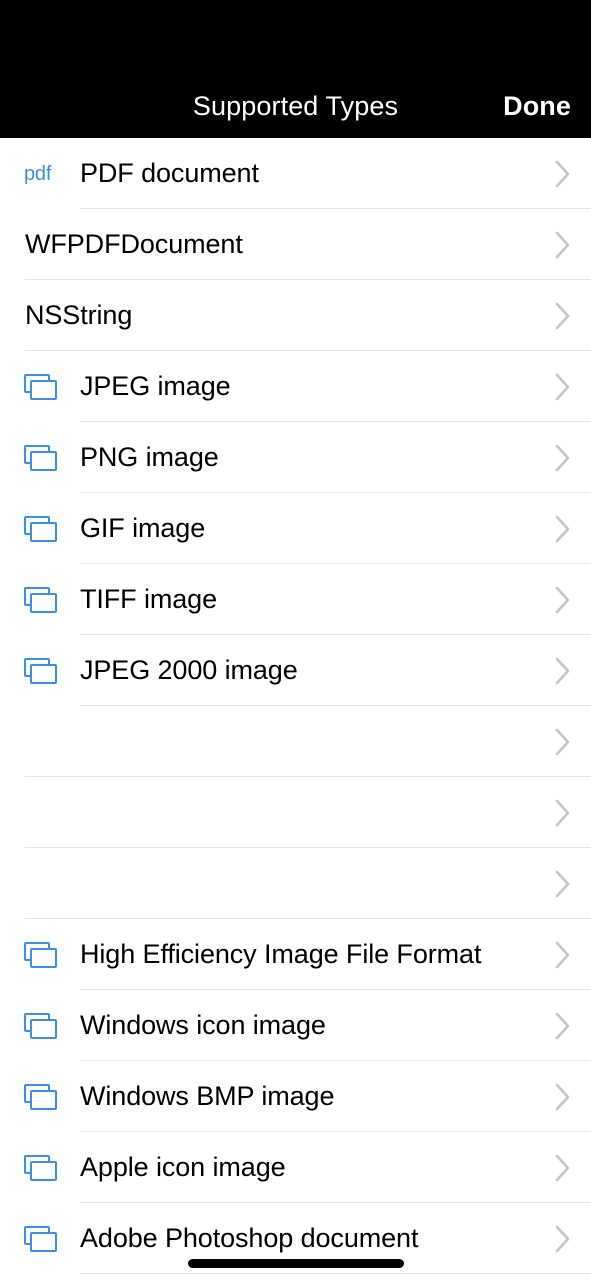 The height and width of the screenshot is (1280, 591). I want to click on list-item-label: High Efficiency Image File Format, so click(281, 954).